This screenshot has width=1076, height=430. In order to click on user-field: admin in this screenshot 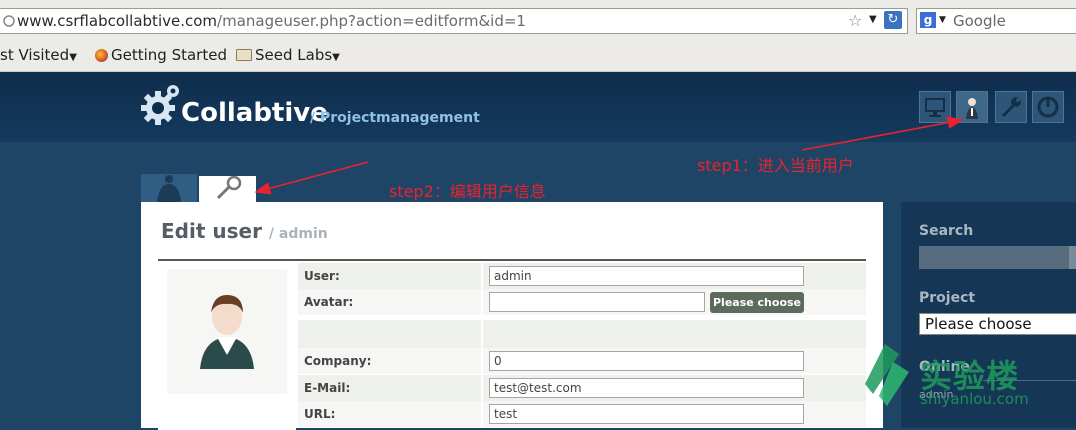, I will do `click(646, 276)`.